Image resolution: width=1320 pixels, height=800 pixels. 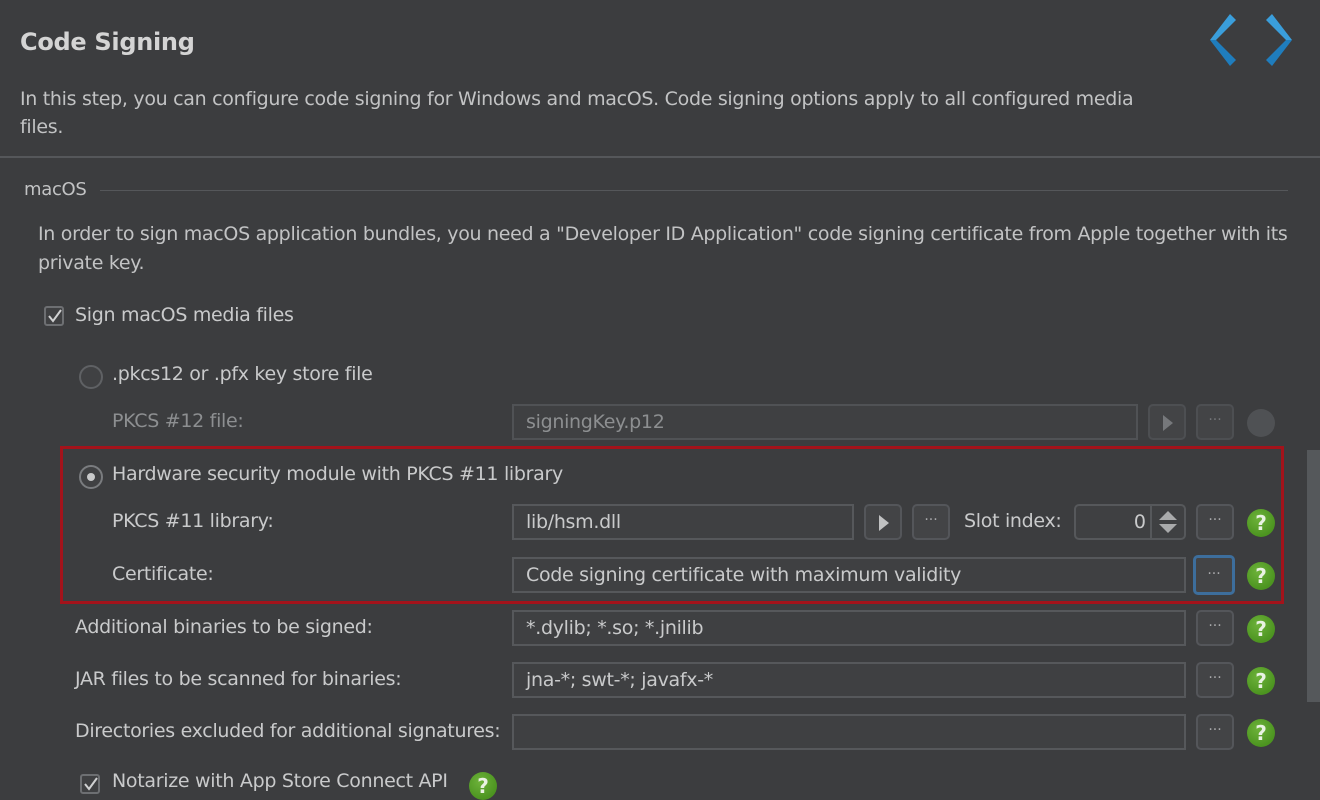 I want to click on certificate-help-icon: ?, so click(x=1261, y=576).